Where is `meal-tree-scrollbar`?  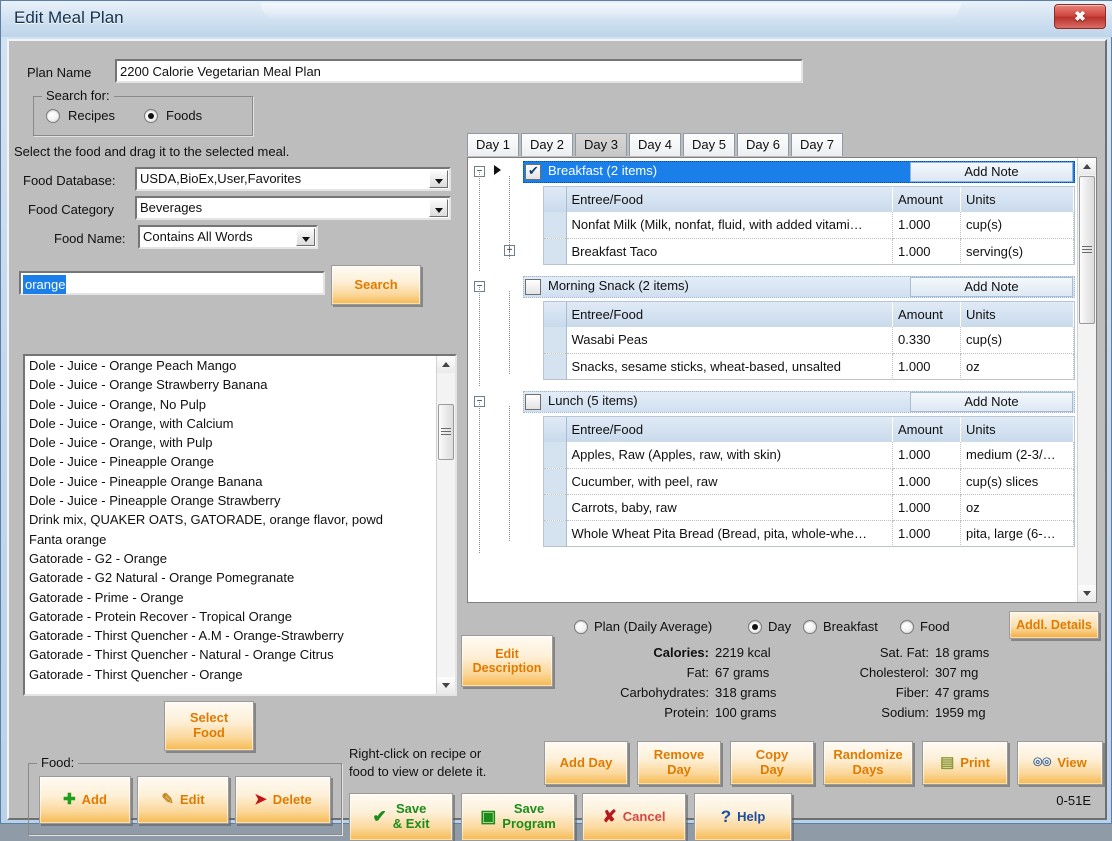
meal-tree-scrollbar is located at coordinates (1086, 380).